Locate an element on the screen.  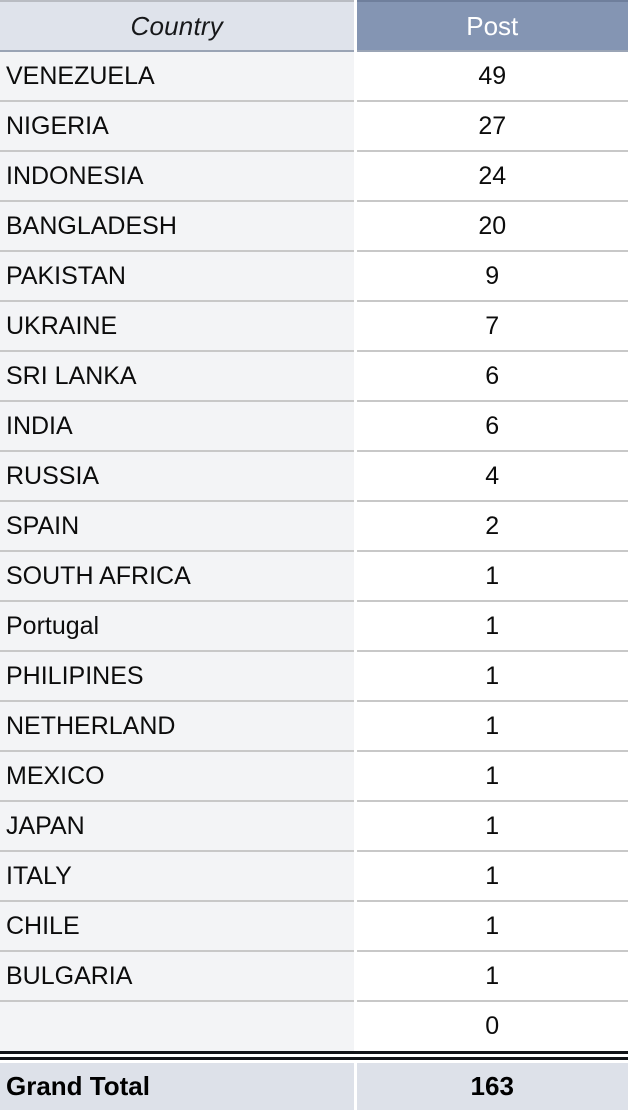
grand-total-divider is located at coordinates (314, 1055).